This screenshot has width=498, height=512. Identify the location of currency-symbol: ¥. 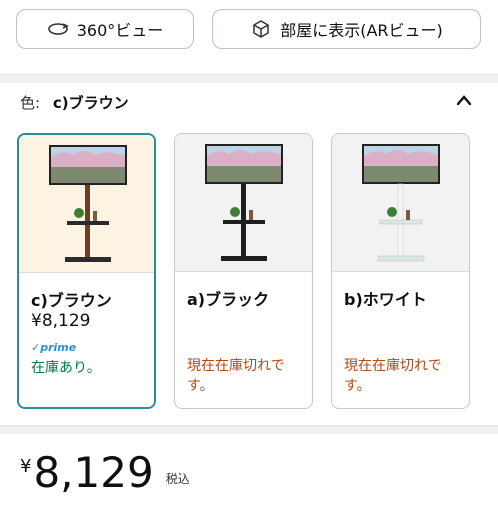
(26, 466).